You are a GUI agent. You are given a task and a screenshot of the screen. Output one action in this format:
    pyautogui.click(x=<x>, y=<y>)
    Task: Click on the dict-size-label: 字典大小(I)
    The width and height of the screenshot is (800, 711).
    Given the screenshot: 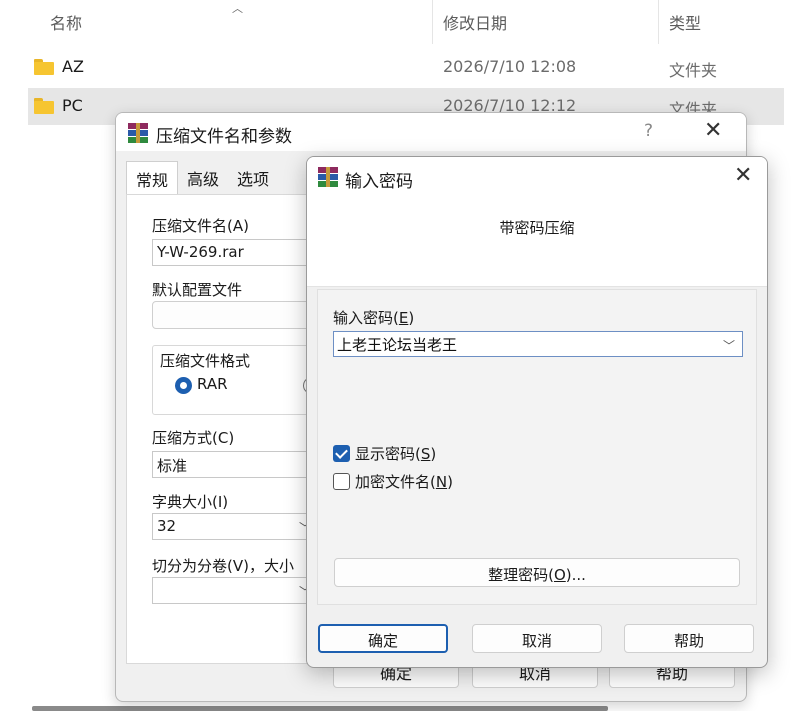 What is the action you would take?
    pyautogui.click(x=190, y=502)
    